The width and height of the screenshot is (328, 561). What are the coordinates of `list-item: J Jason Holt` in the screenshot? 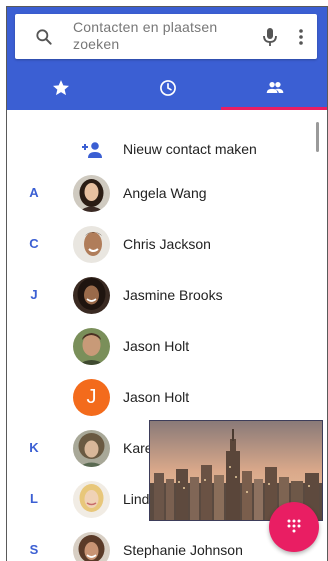 It's located at (167, 397).